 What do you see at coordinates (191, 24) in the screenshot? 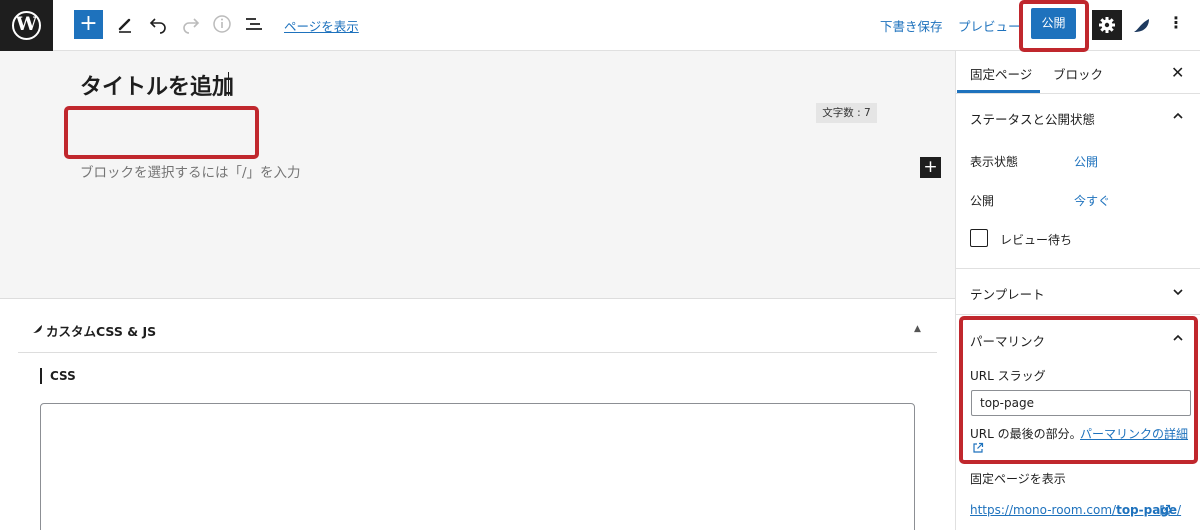
I see `redo-icon` at bounding box center [191, 24].